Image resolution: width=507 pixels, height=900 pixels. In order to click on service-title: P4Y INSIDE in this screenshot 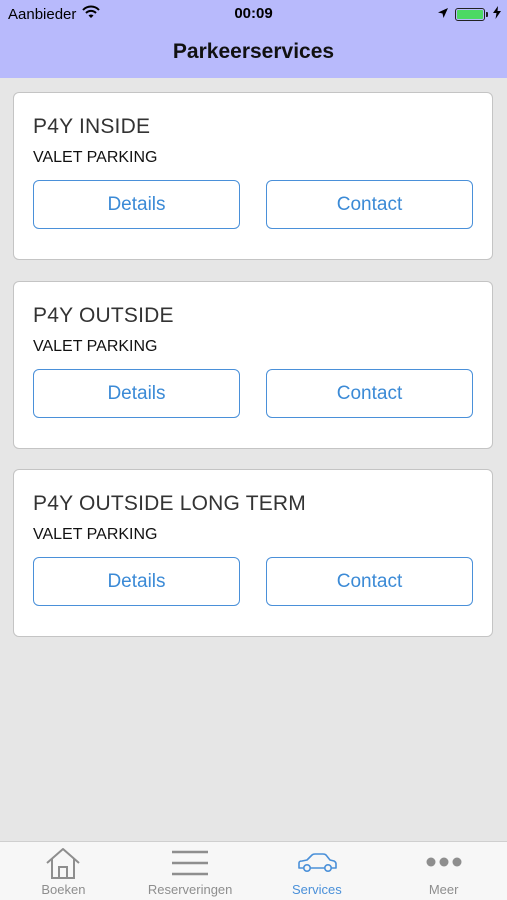, I will do `click(92, 126)`.